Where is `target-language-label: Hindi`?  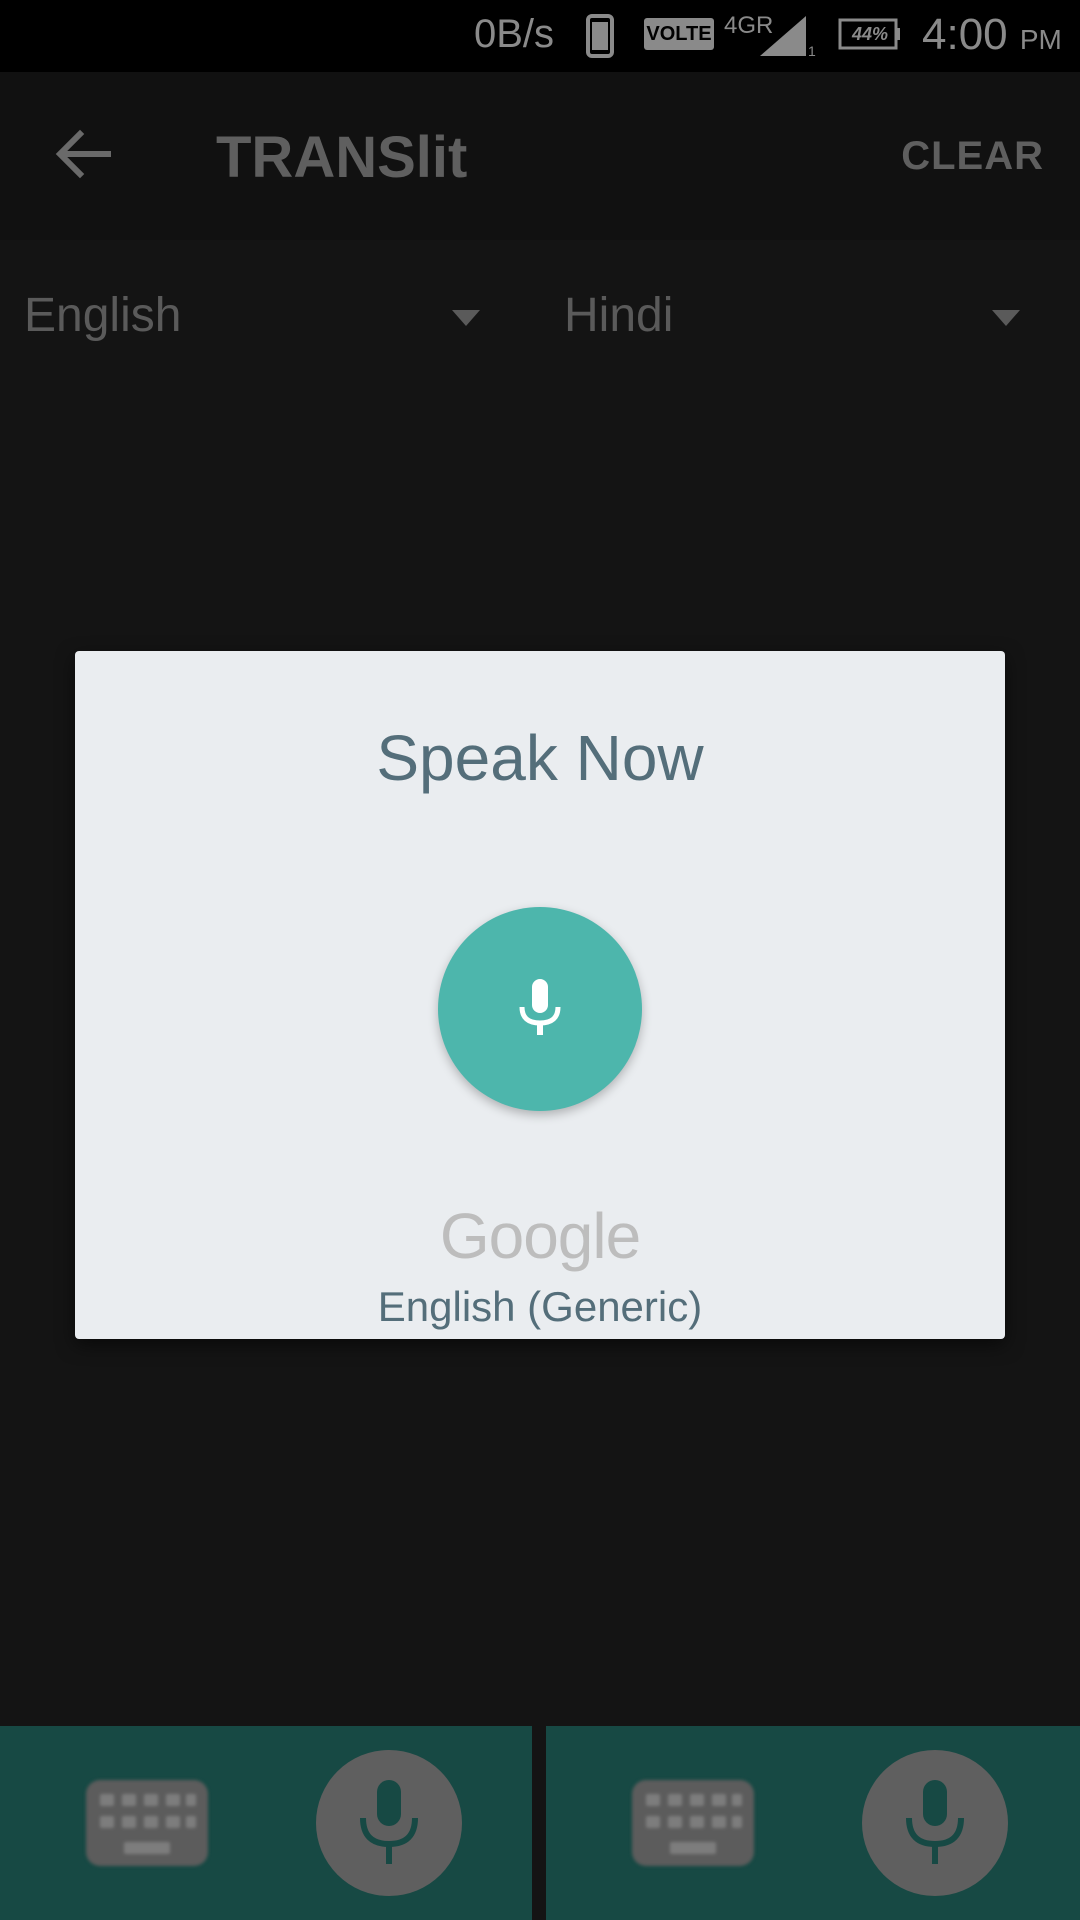 target-language-label: Hindi is located at coordinates (619, 315).